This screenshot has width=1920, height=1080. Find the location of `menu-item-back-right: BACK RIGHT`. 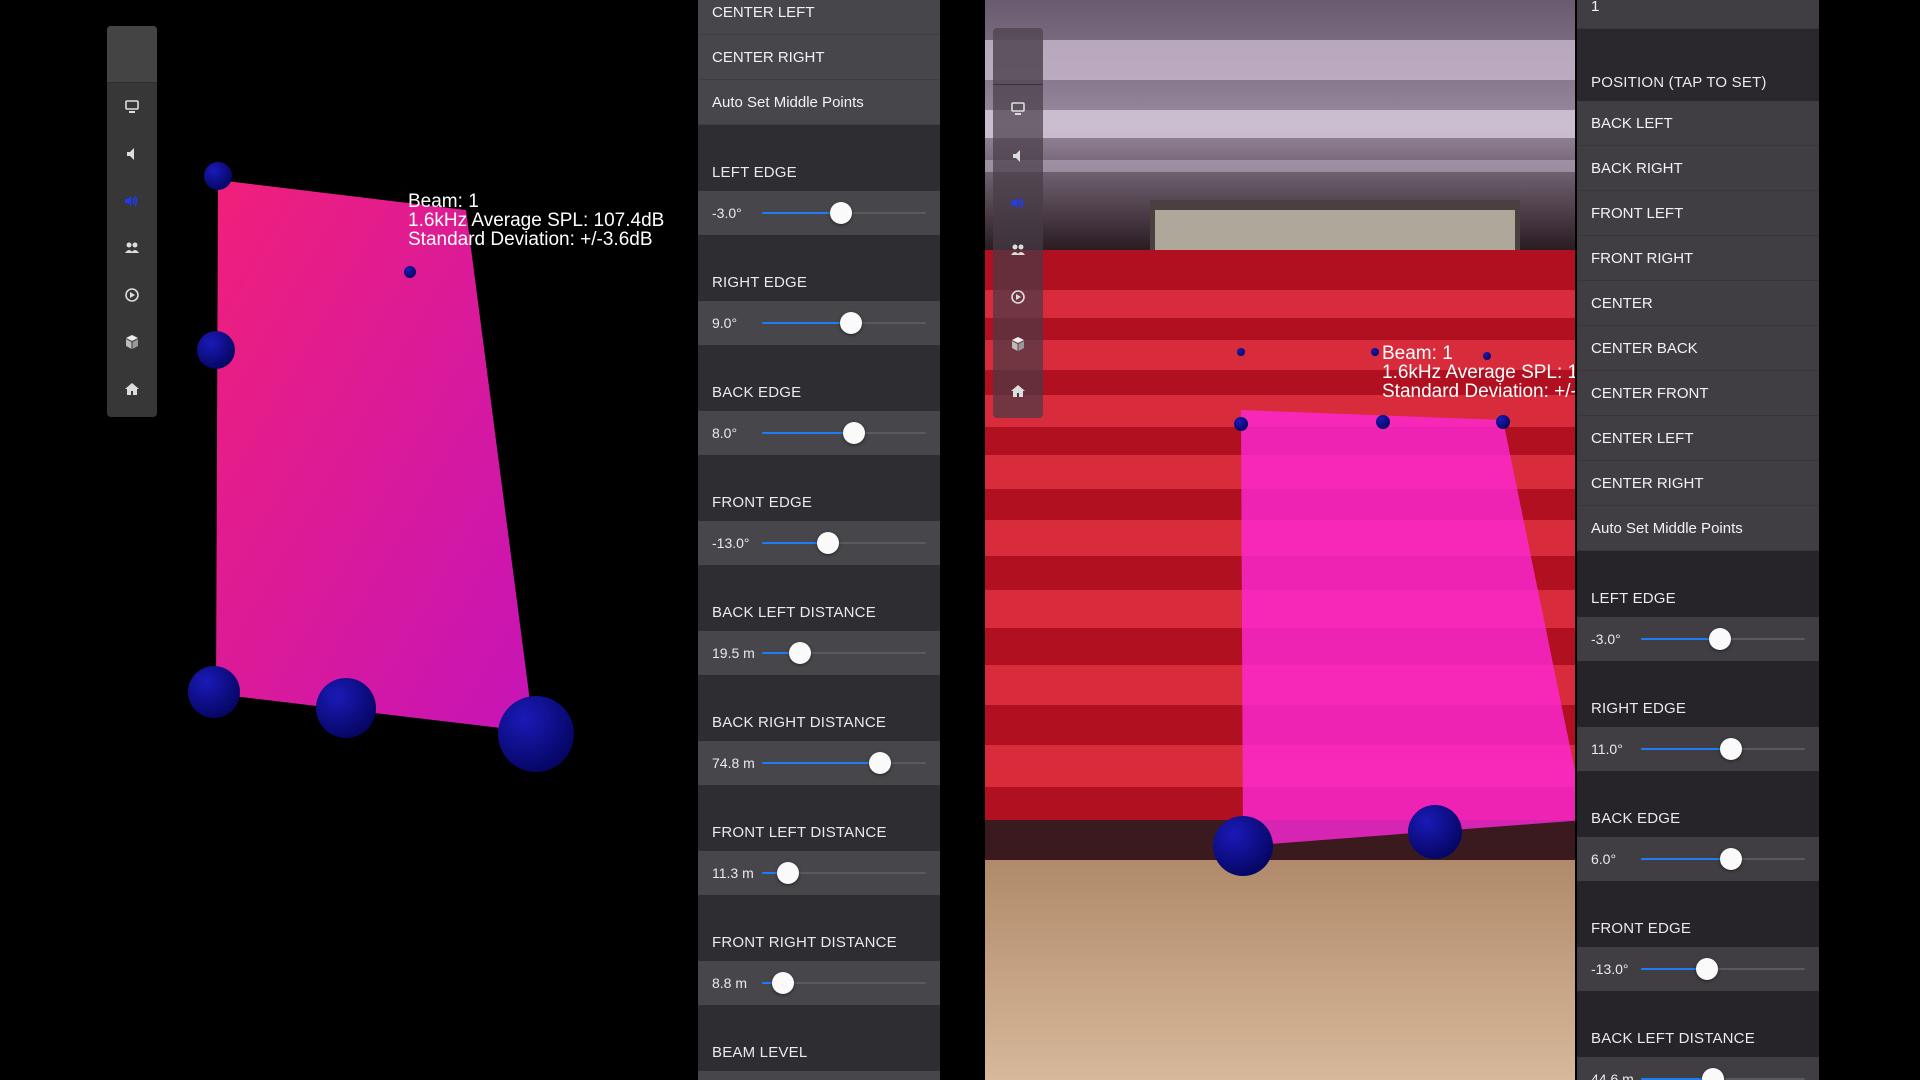

menu-item-back-right: BACK RIGHT is located at coordinates (1698, 168).